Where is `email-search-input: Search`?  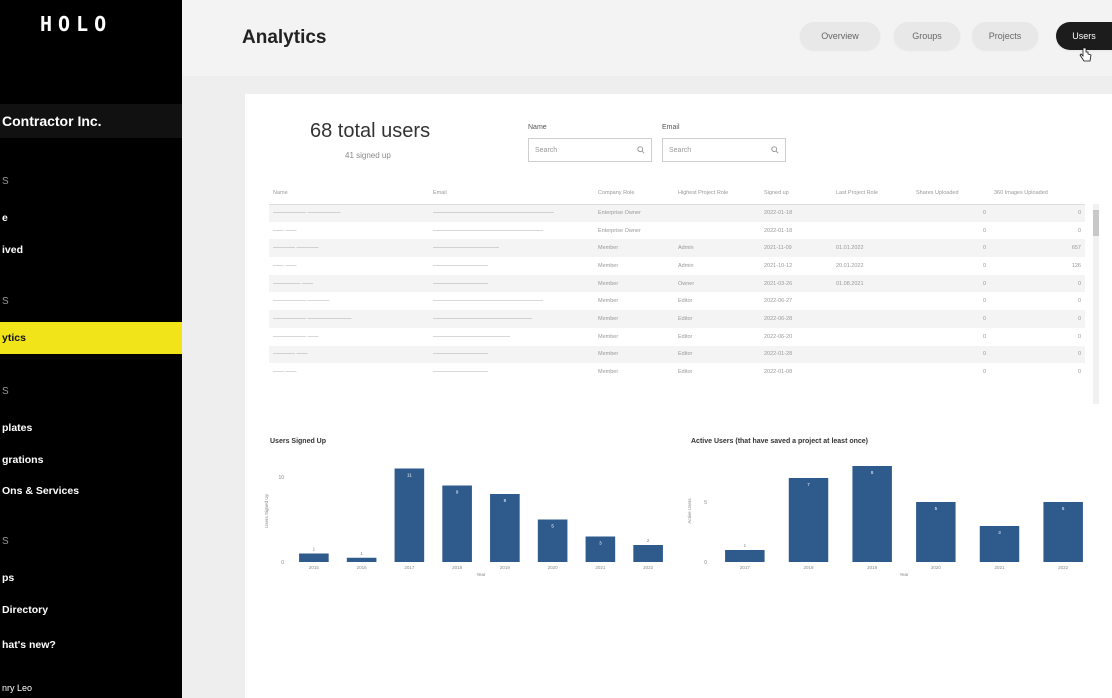 email-search-input: Search is located at coordinates (724, 150).